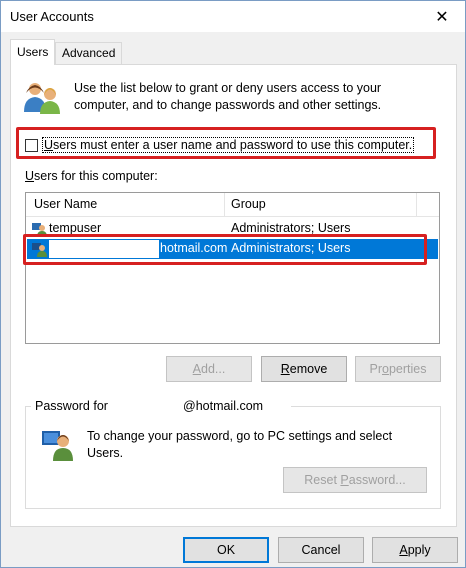 The width and height of the screenshot is (466, 568). Describe the element at coordinates (52, 16) in the screenshot. I see `window-title: User Accounts` at that location.